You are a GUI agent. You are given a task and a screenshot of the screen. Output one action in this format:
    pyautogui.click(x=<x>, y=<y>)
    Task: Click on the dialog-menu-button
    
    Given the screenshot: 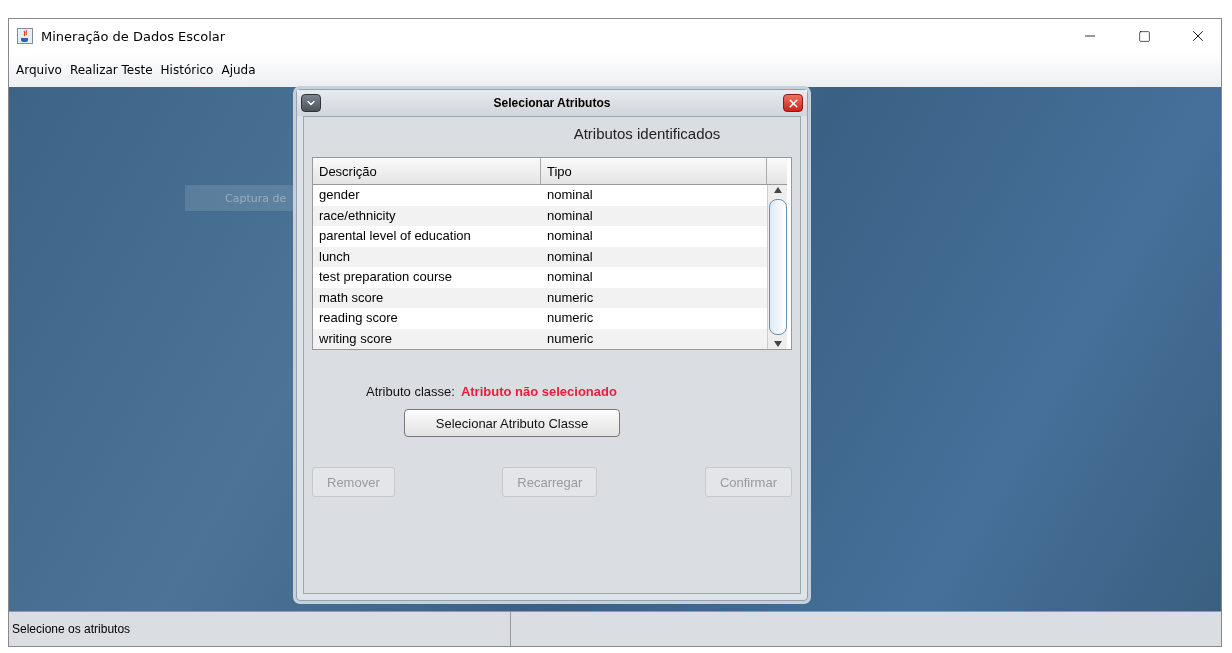 What is the action you would take?
    pyautogui.click(x=311, y=103)
    